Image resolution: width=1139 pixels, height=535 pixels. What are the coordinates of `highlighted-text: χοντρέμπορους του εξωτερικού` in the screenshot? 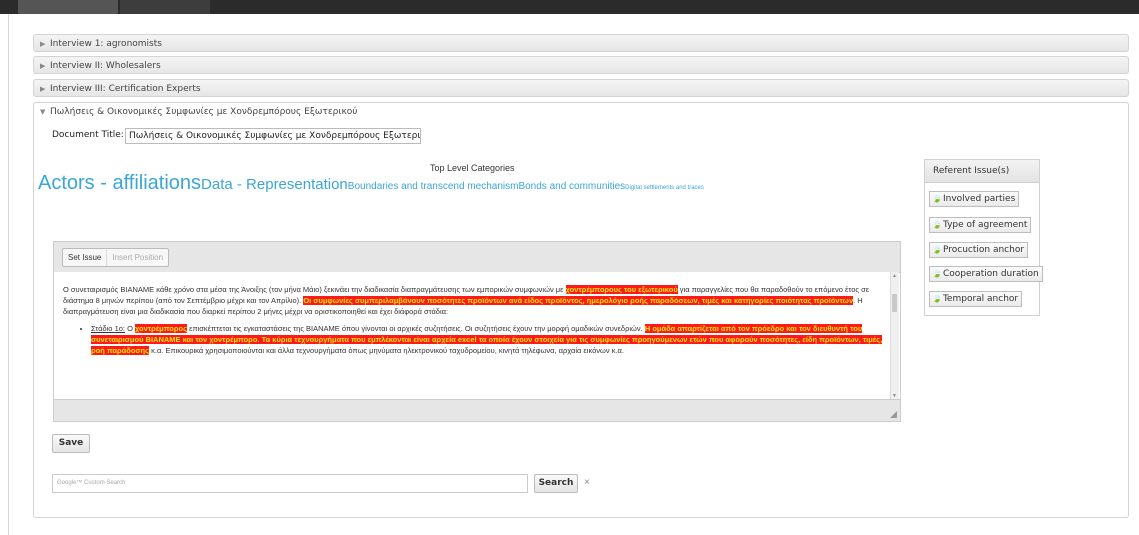 It's located at (621, 289).